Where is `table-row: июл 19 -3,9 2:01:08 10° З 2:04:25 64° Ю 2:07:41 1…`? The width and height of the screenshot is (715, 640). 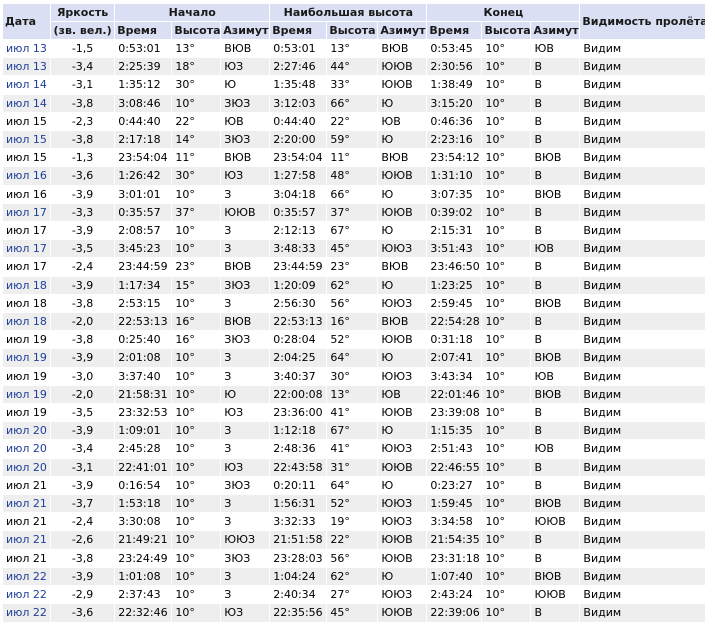 table-row: июл 19 -3,9 2:01:08 10° З 2:04:25 64° Ю 2:07:41 1… is located at coordinates (354, 358).